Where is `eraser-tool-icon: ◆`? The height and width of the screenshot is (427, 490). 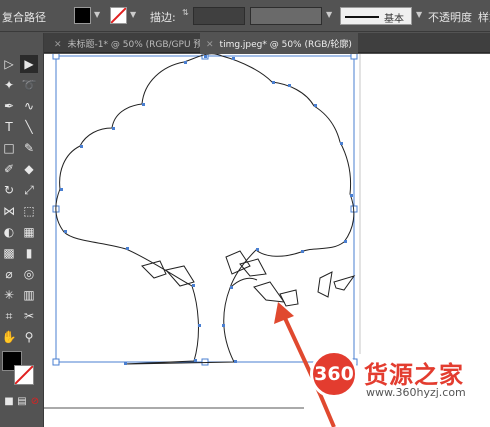 eraser-tool-icon: ◆ is located at coordinates (29, 169).